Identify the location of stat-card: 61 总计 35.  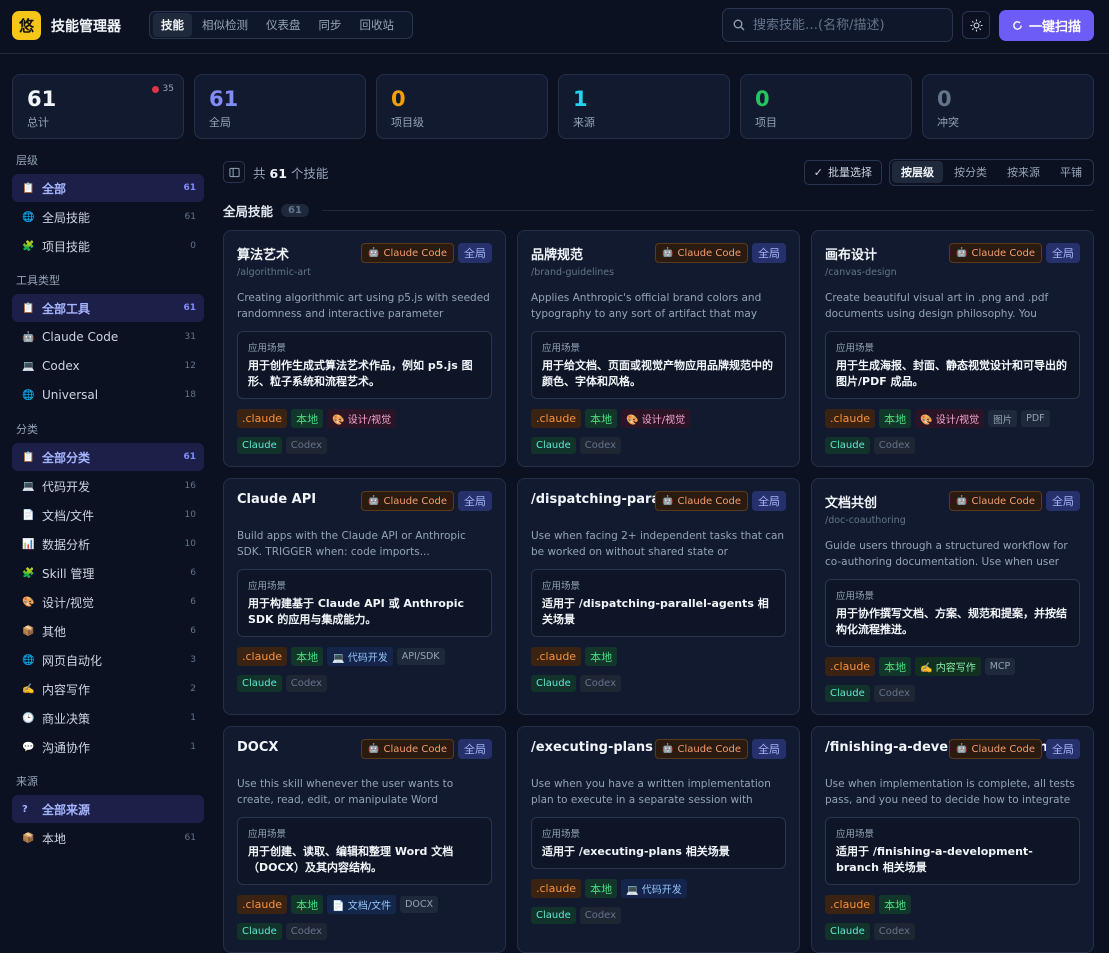
(98, 106).